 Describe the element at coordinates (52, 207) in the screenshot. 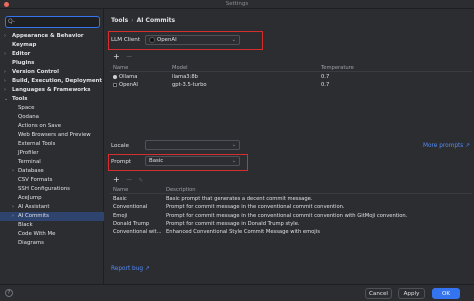

I see `sidebar-item-ai-assistant: › AI Assistant` at that location.